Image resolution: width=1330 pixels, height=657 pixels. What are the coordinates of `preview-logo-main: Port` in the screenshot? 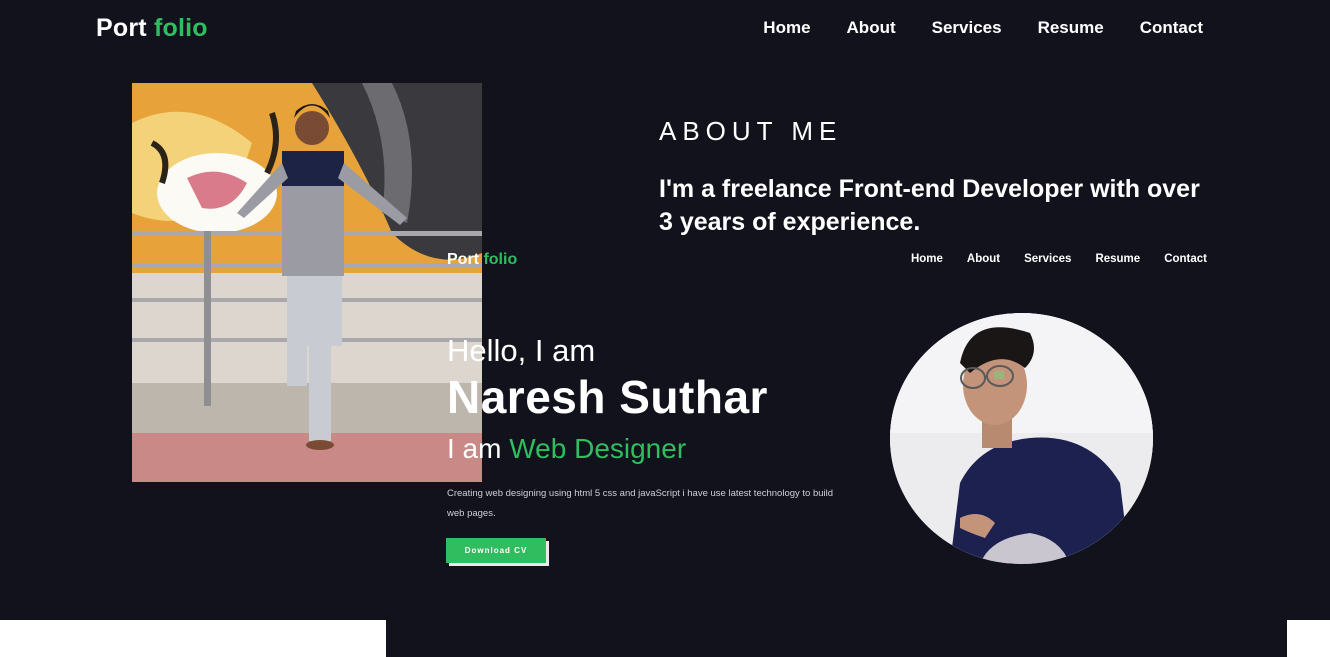 It's located at (463, 259).